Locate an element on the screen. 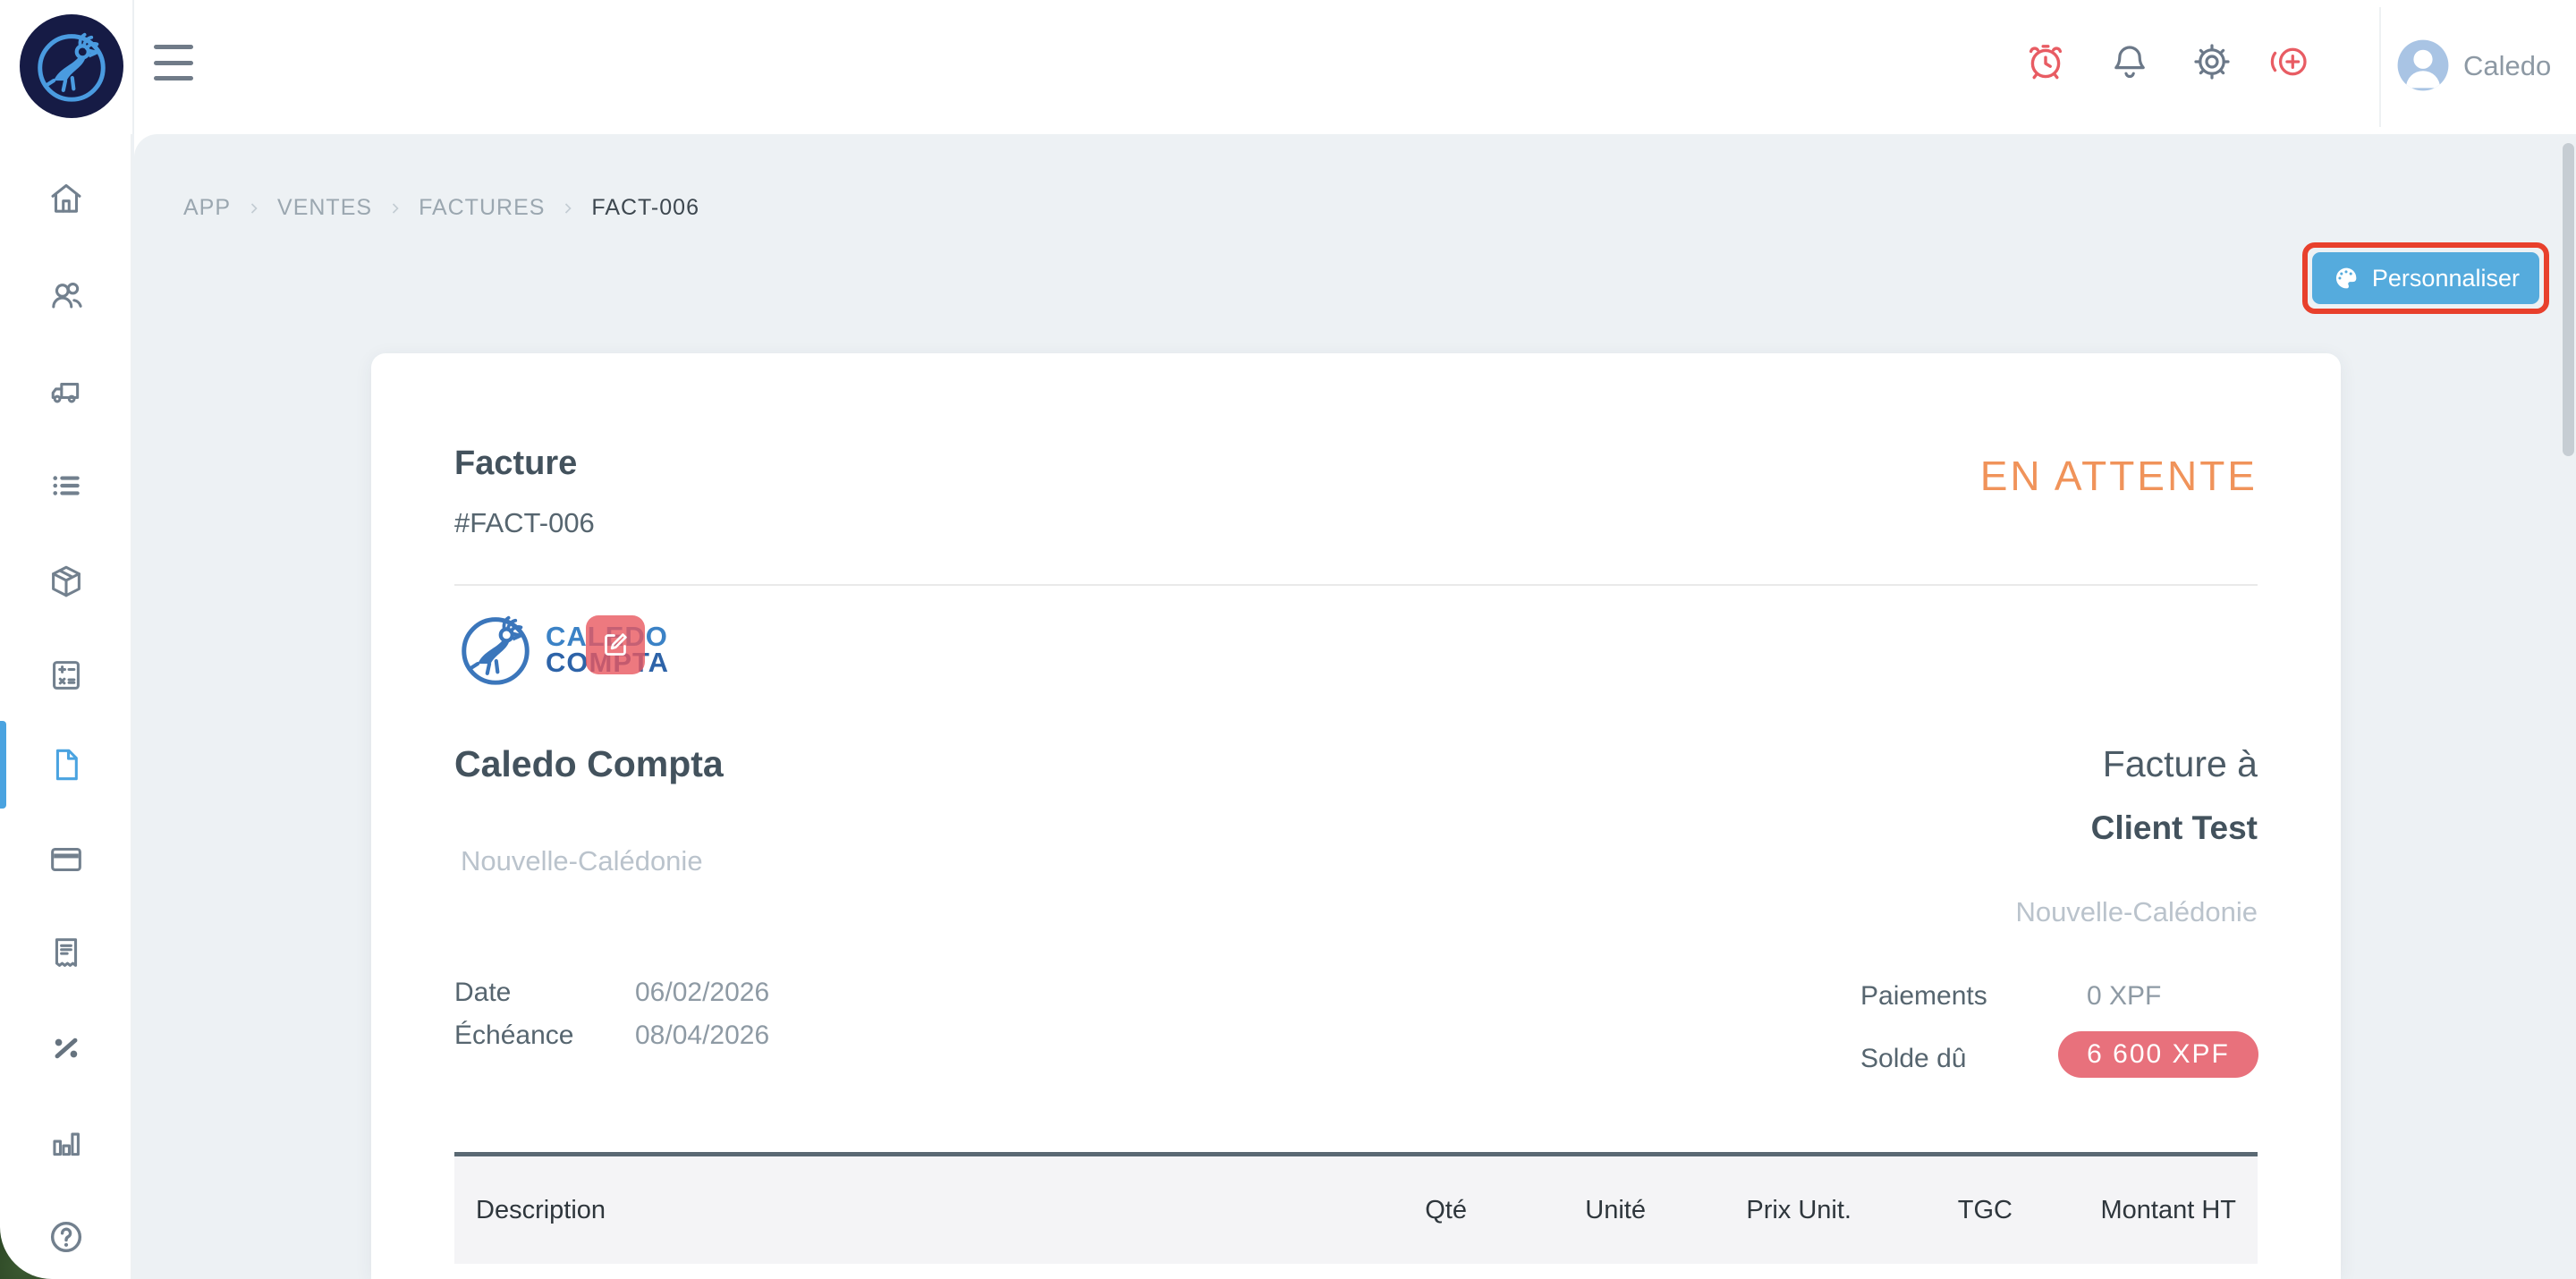 The height and width of the screenshot is (1279, 2576). col-qty: Qté is located at coordinates (1446, 1210).